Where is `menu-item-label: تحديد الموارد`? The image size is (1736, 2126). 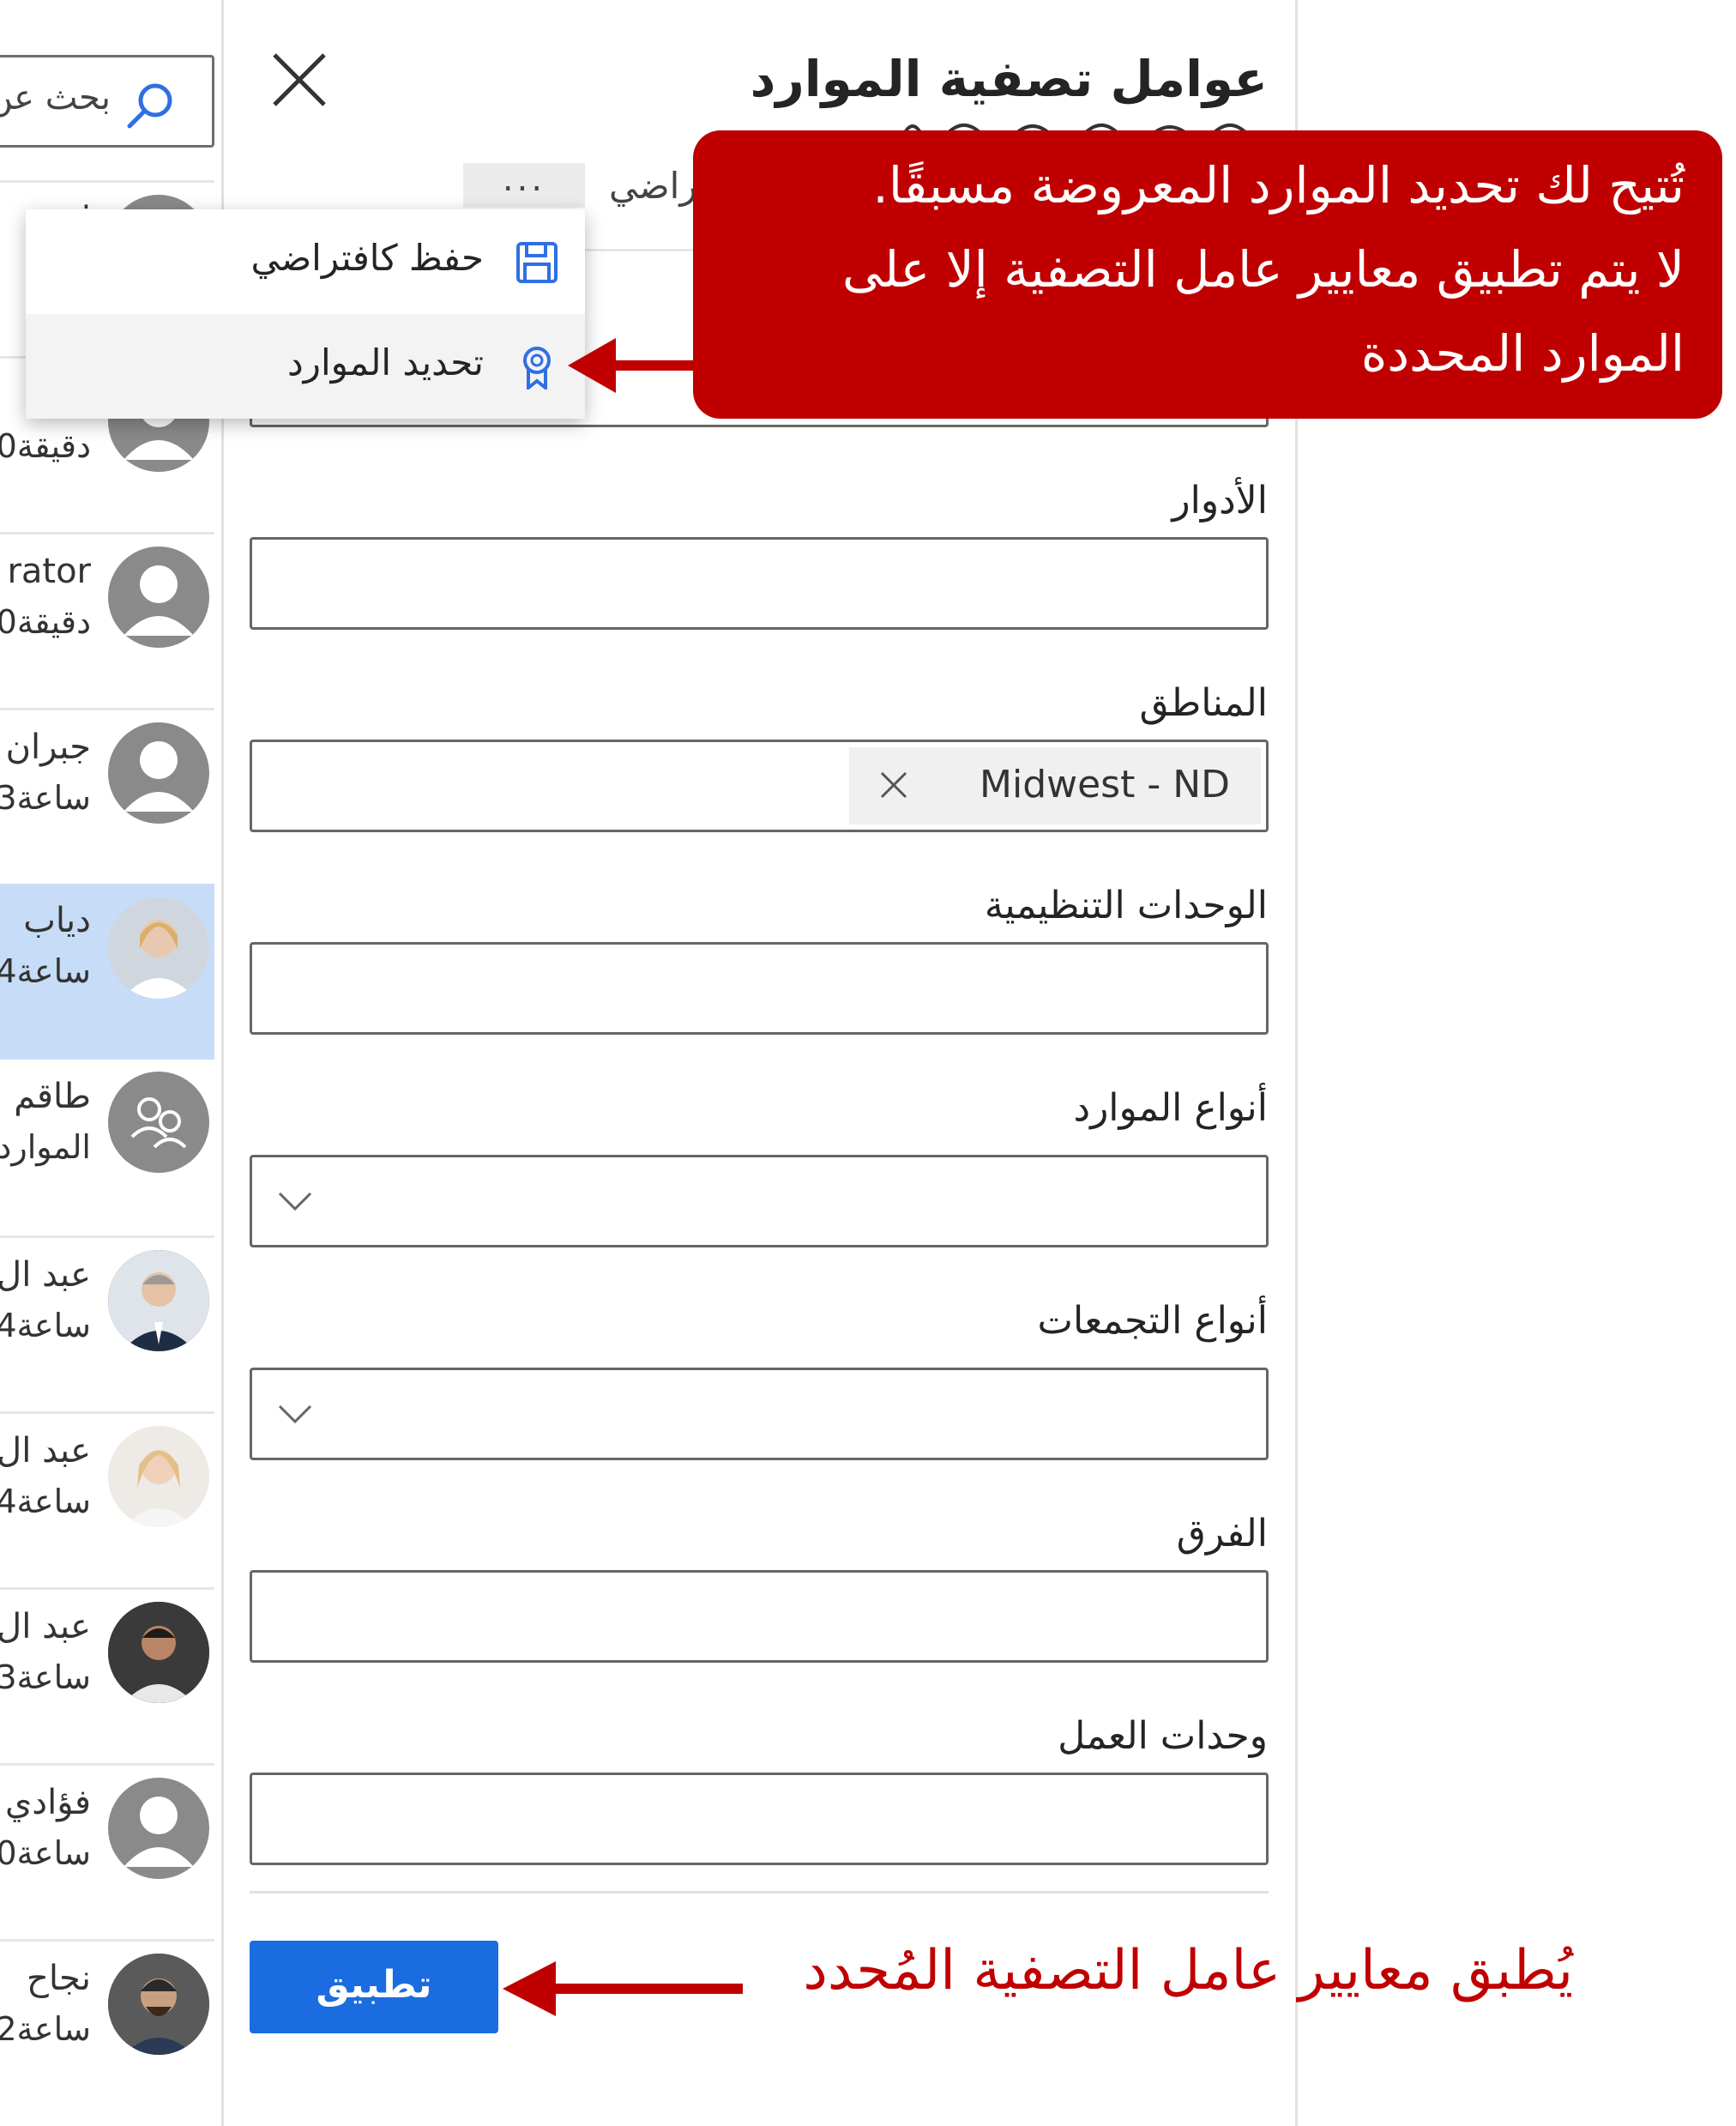
menu-item-label: تحديد الموارد is located at coordinates (385, 362).